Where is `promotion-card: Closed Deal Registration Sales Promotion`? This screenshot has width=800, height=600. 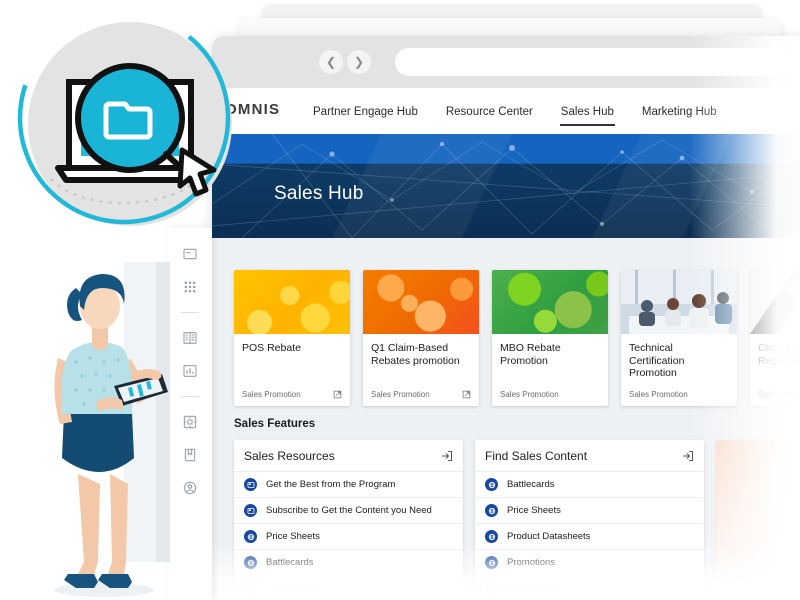 promotion-card: Closed Deal Registration Sales Promotion is located at coordinates (775, 338).